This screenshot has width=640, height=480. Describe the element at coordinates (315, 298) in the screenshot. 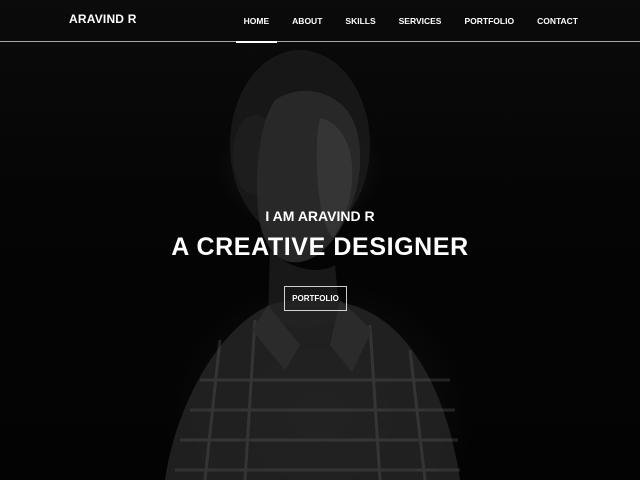

I see `portfolio-button: PORTFOLIO` at that location.